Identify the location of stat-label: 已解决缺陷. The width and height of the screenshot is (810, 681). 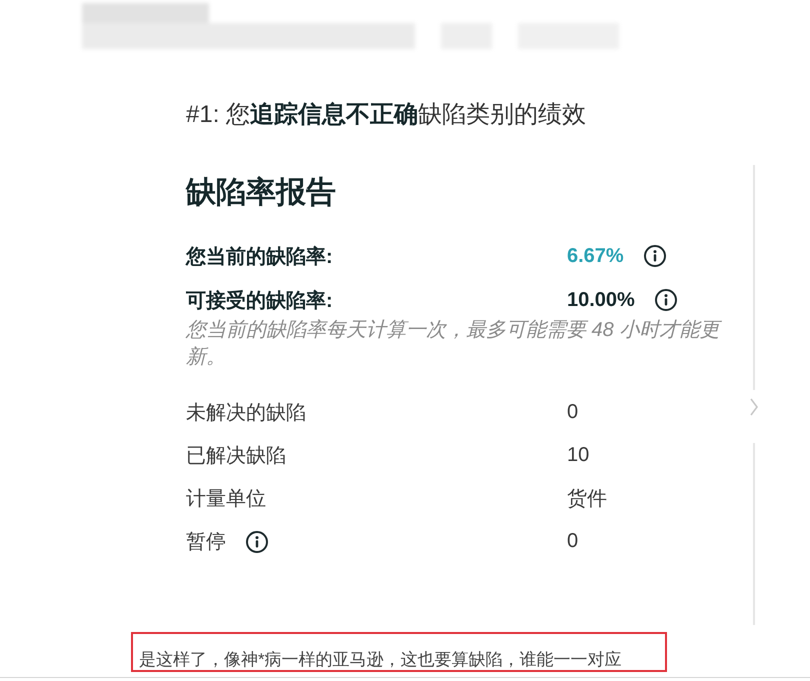
(236, 456).